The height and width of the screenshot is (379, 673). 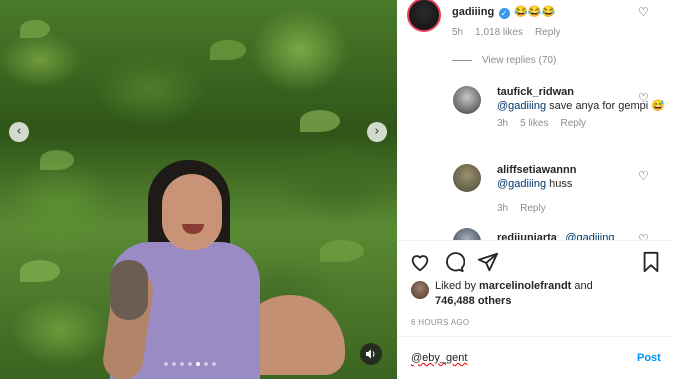 I want to click on chevron-right-icon: ›, so click(x=377, y=132).